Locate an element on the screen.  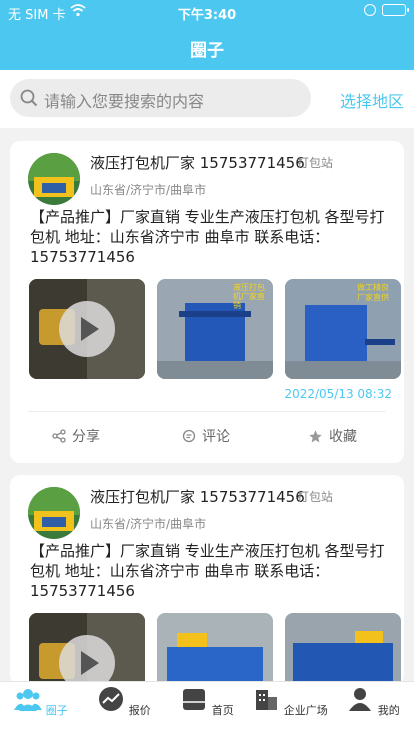
tab-mine: 我的 is located at coordinates (373, 702).